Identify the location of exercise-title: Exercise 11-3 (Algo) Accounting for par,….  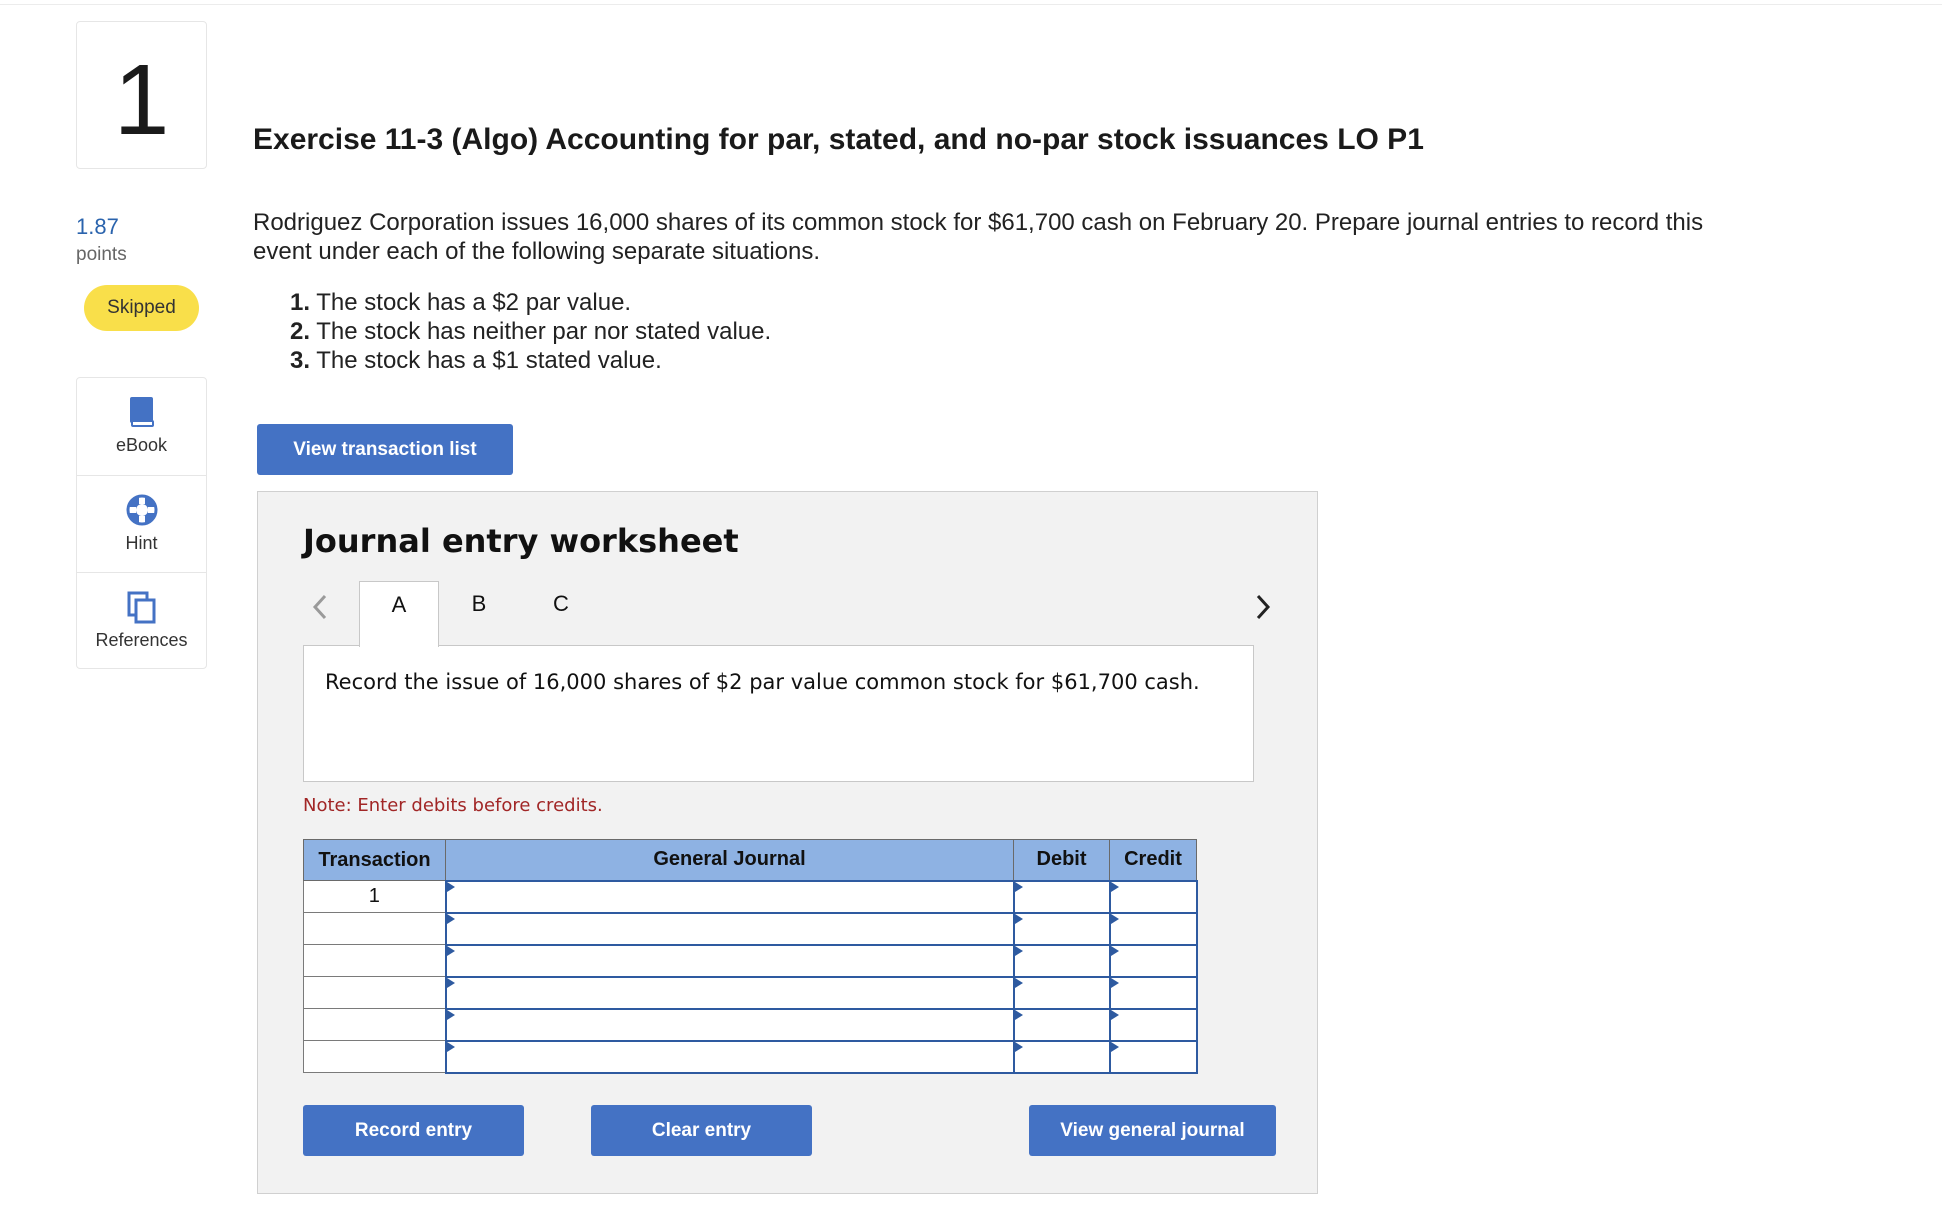
(838, 139).